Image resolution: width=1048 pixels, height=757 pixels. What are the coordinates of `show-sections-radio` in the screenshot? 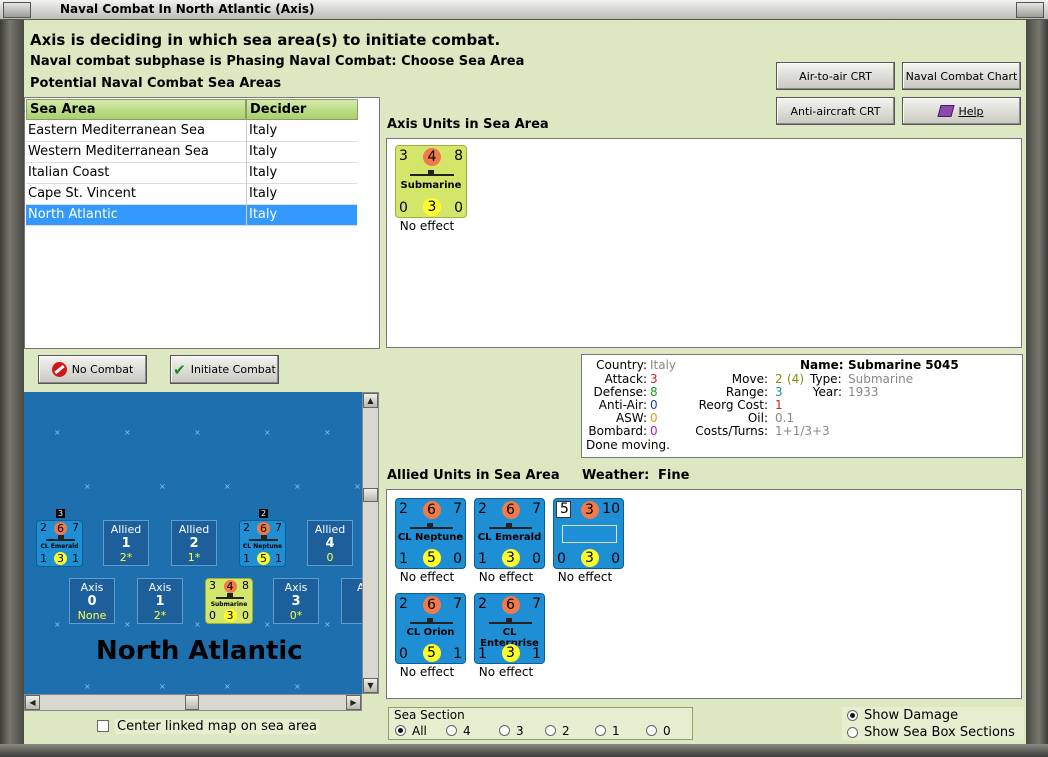 It's located at (852, 732).